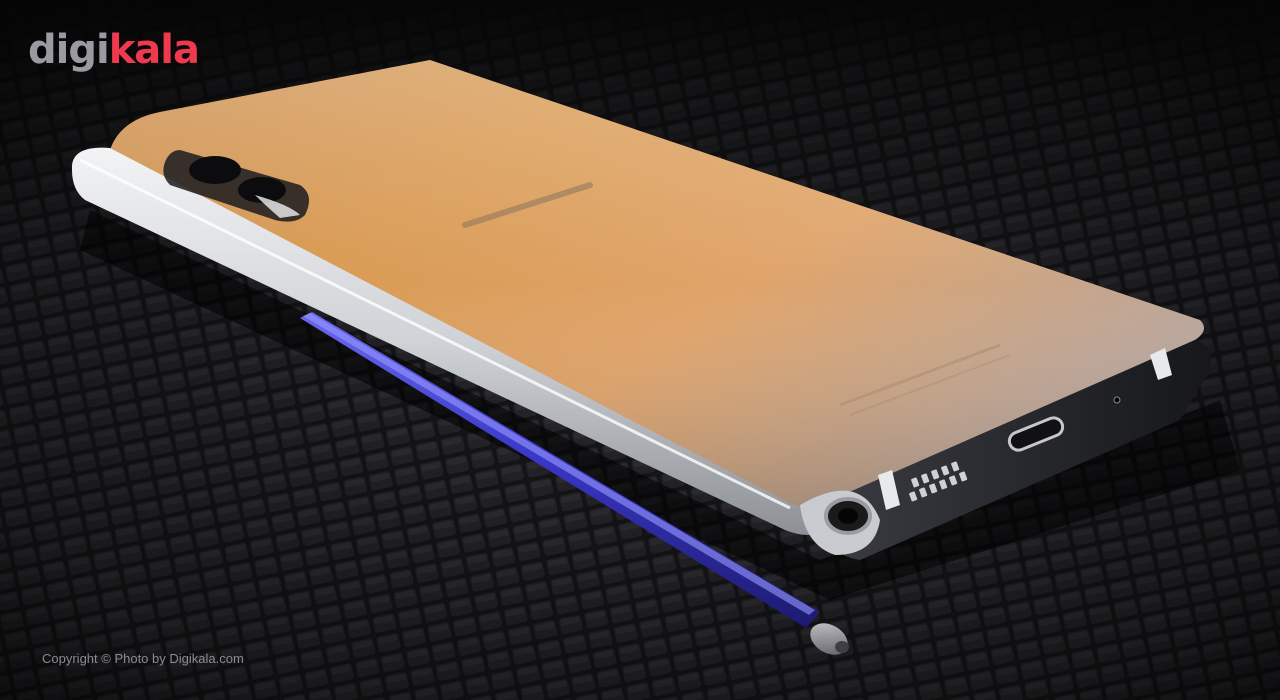 This screenshot has width=1280, height=700. I want to click on logo-part-digi: digi, so click(69, 50).